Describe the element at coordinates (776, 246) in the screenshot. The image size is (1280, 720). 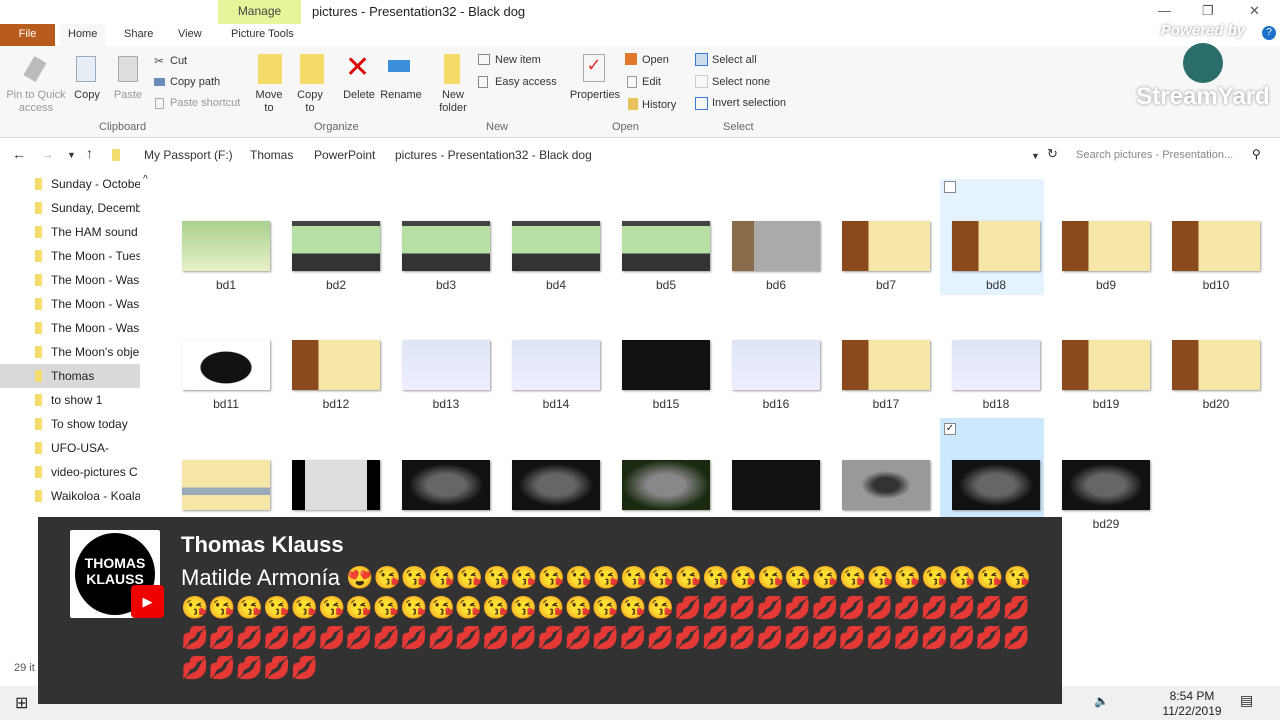
I see `thumbnail-greyroom` at that location.